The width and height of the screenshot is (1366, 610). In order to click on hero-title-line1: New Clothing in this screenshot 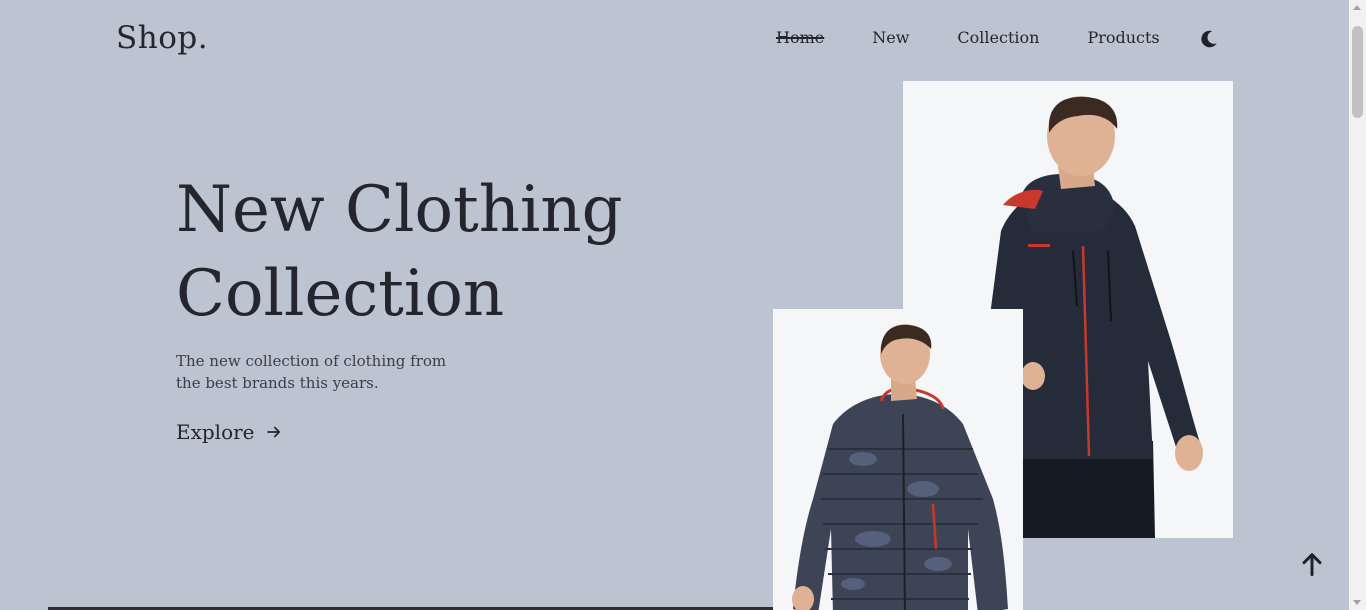, I will do `click(399, 210)`.